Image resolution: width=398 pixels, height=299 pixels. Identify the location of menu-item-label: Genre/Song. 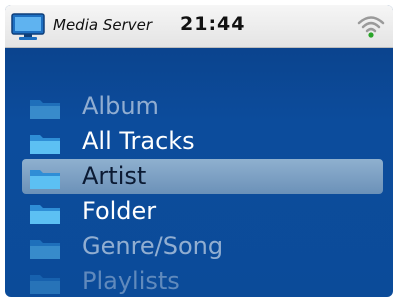
(153, 246).